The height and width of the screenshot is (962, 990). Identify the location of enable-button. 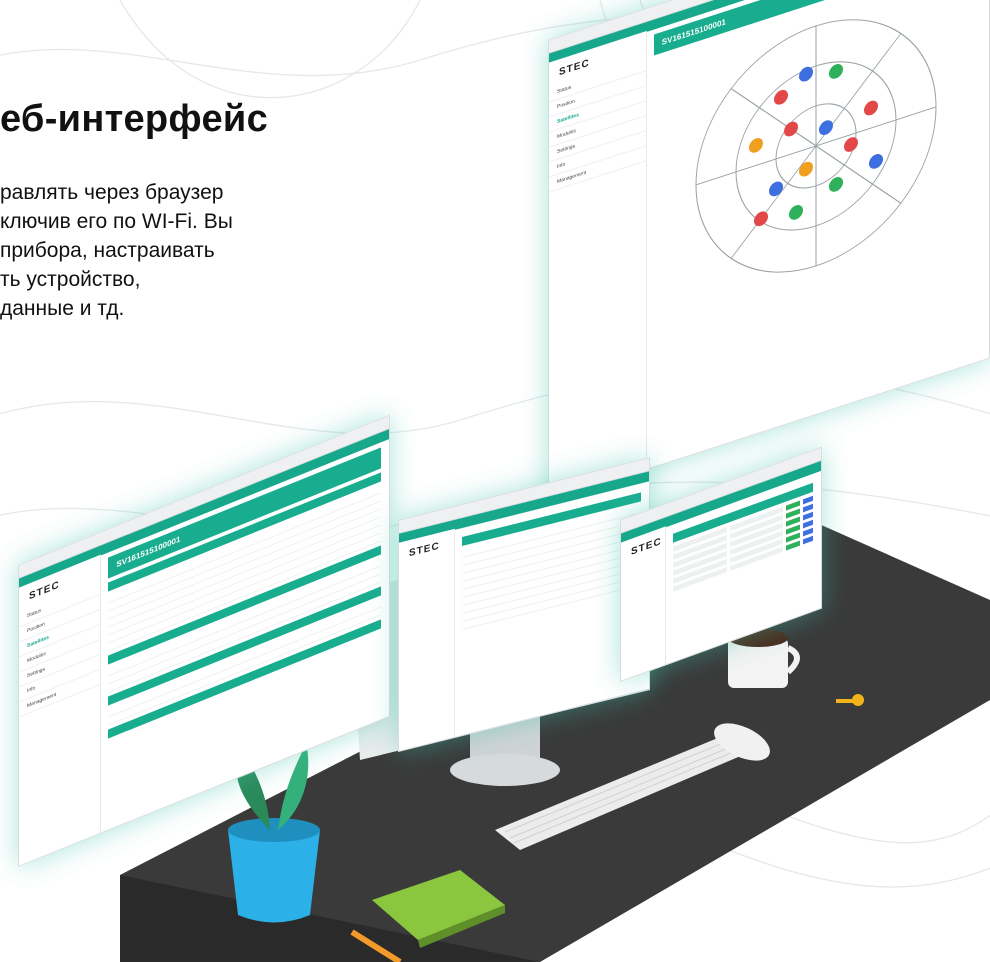
(793, 545).